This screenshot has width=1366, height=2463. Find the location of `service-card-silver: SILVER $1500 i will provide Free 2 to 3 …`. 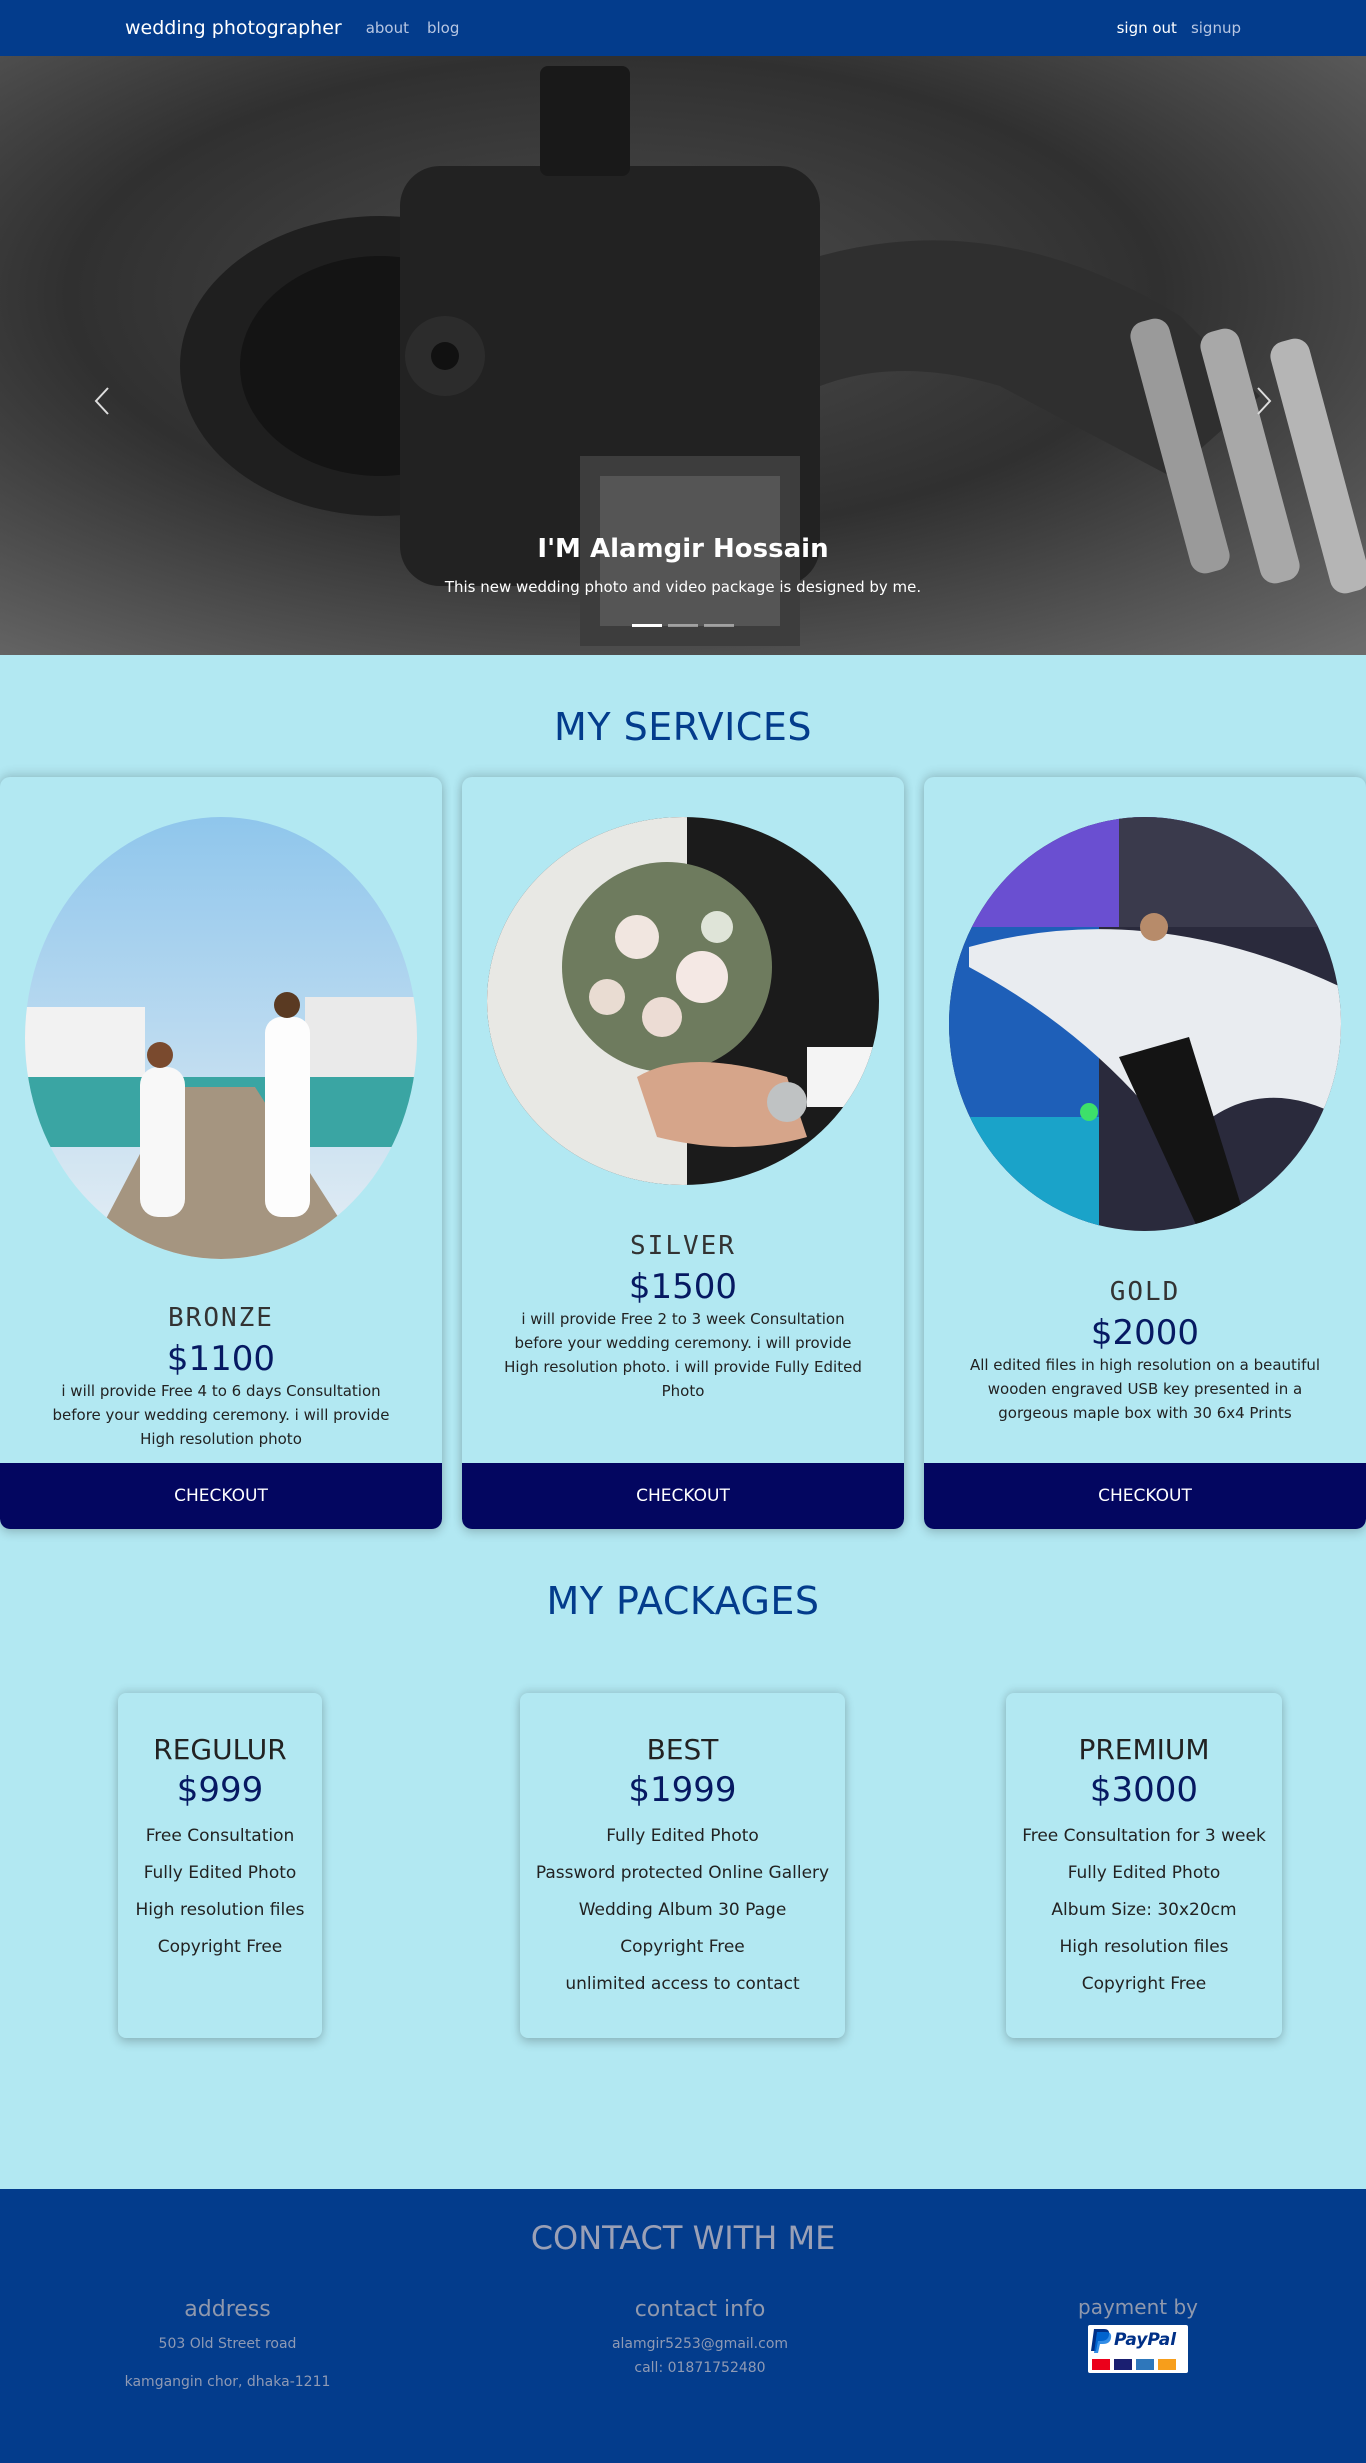

service-card-silver: SILVER $1500 i will provide Free 2 to 3 … is located at coordinates (683, 1153).